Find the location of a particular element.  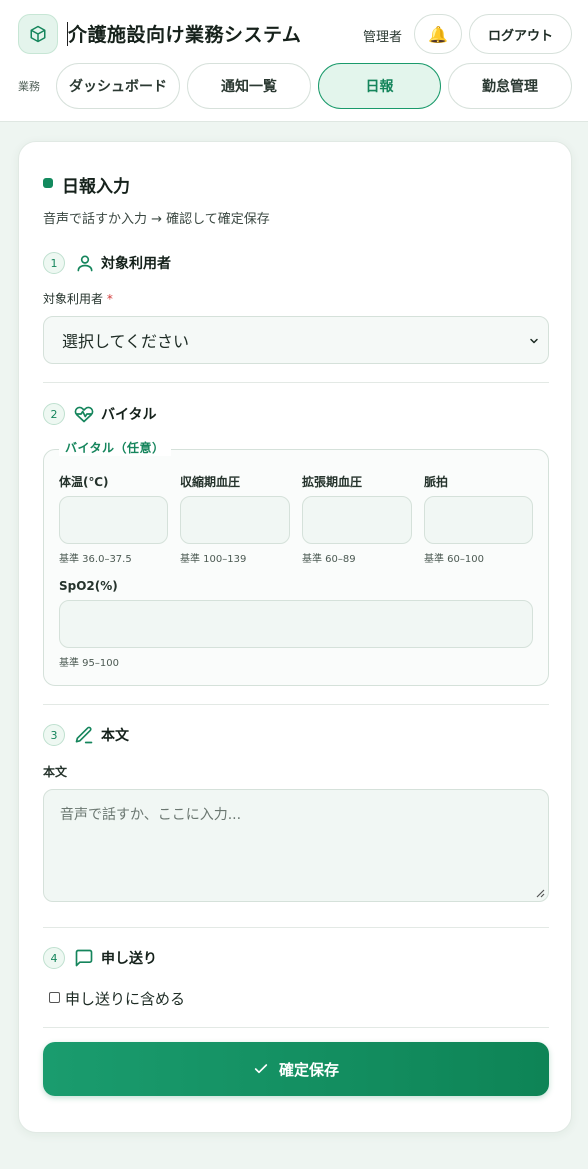

card-subtitle: 音声で話すか入力 → 確認して確定保存 is located at coordinates (156, 219).